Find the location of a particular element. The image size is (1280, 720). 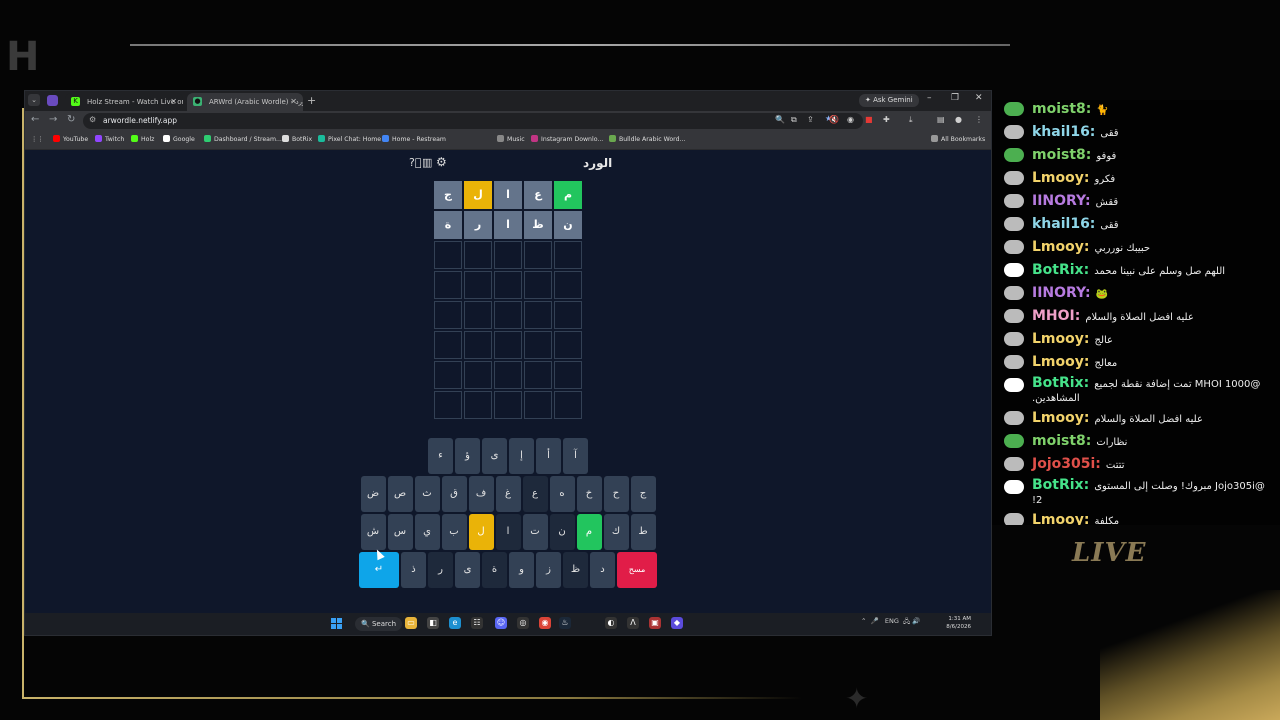

steam-icon: ♨ is located at coordinates (565, 623).